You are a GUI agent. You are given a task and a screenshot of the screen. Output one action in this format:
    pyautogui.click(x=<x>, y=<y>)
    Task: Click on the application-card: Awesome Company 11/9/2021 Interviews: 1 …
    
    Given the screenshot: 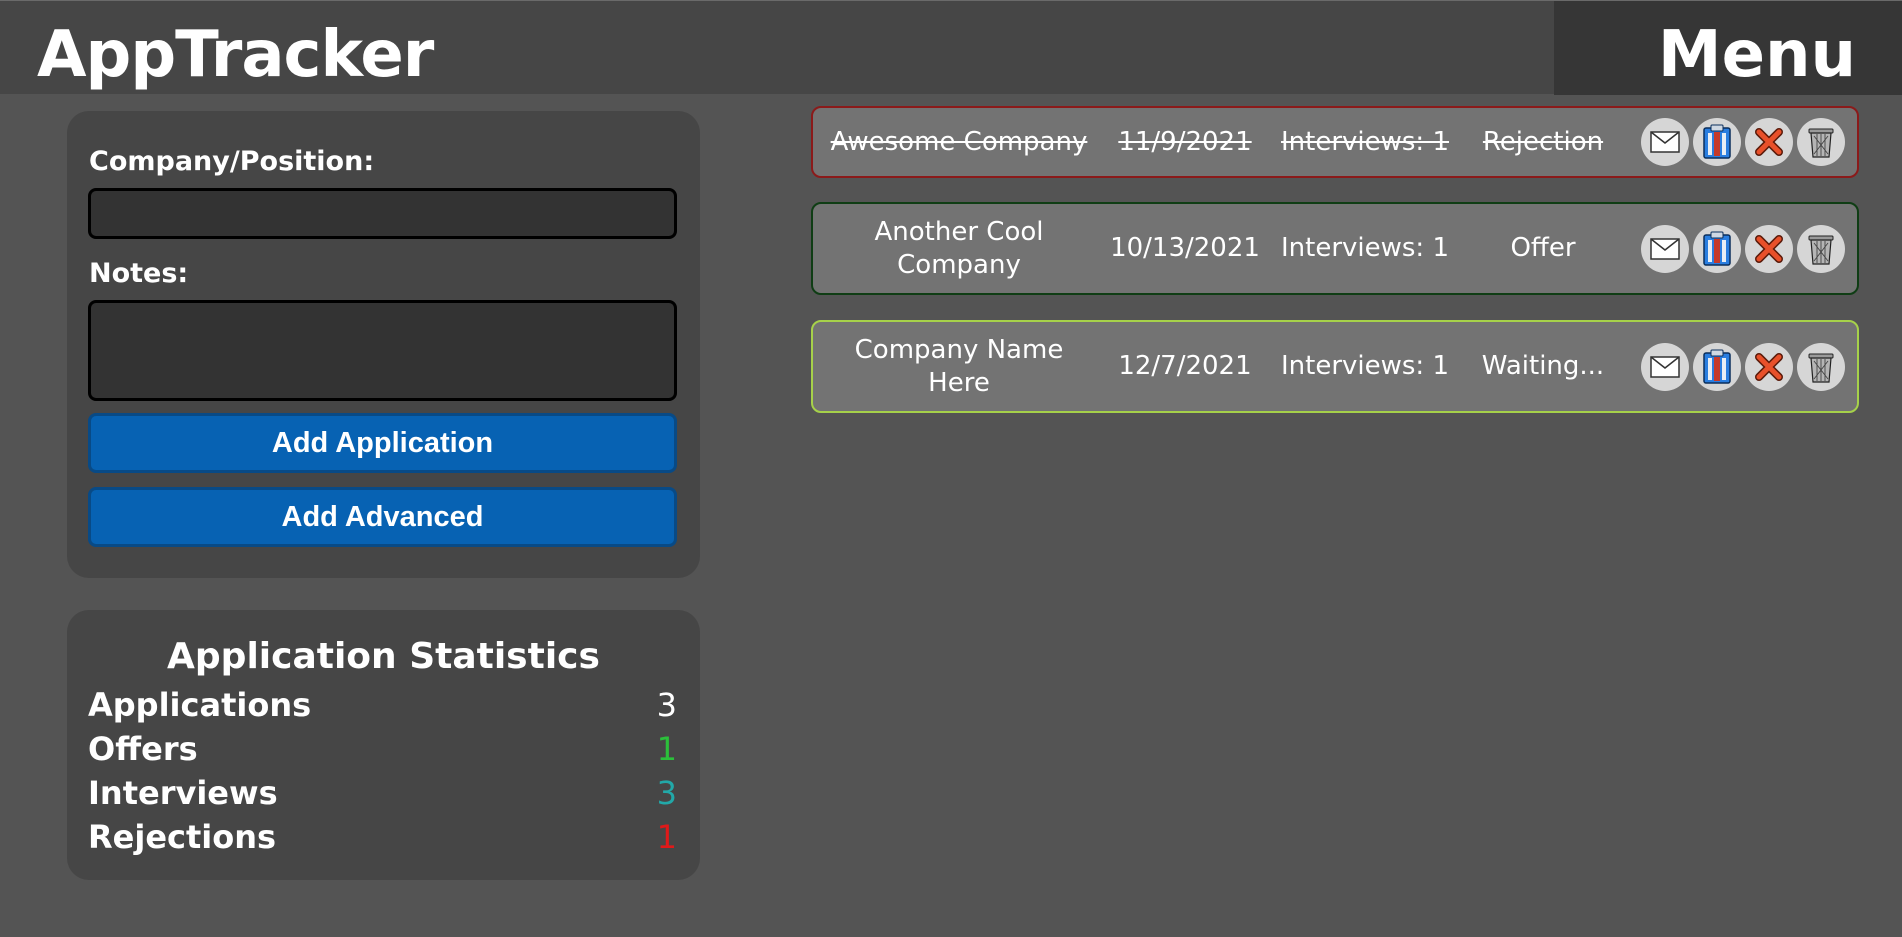 What is the action you would take?
    pyautogui.click(x=1335, y=142)
    